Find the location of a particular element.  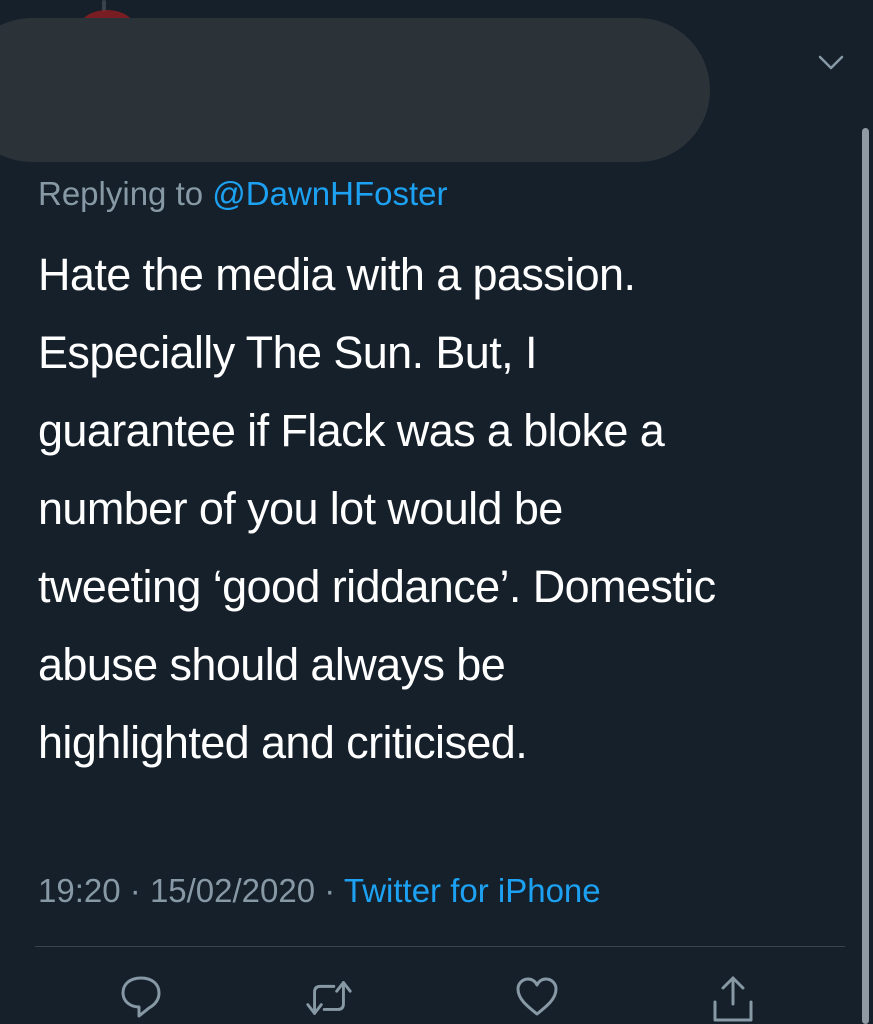

reply-button is located at coordinates (141, 998).